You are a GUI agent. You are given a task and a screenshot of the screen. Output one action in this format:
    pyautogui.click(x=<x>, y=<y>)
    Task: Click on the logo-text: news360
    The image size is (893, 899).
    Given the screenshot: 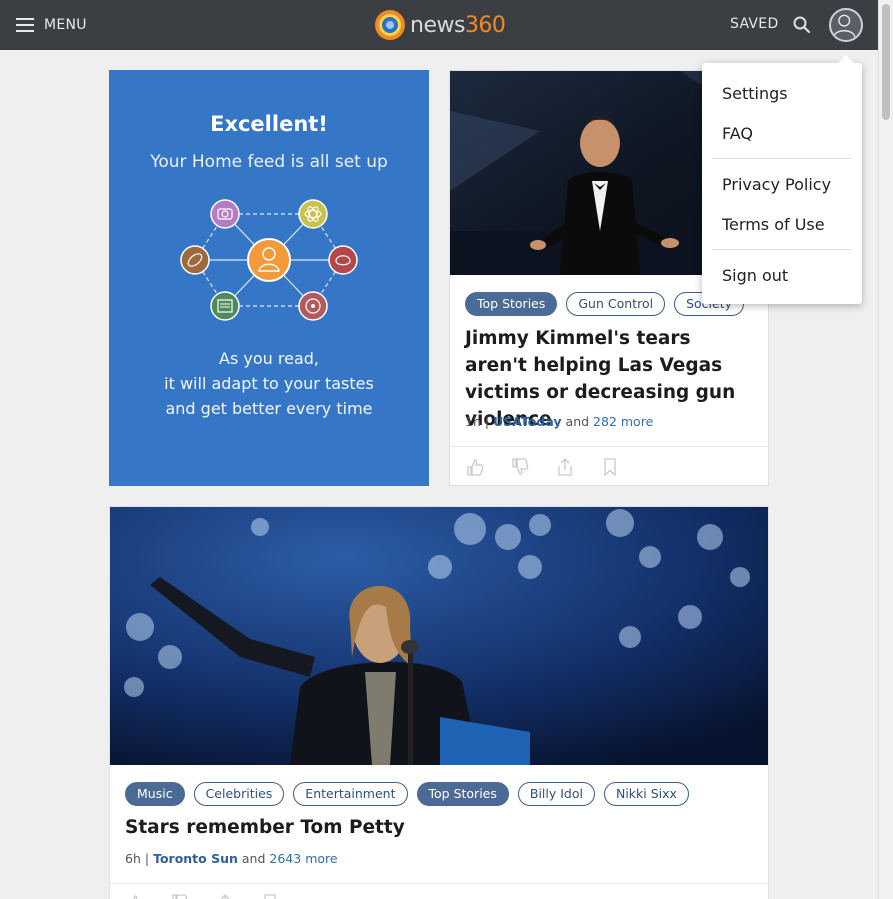 What is the action you would take?
    pyautogui.click(x=458, y=25)
    